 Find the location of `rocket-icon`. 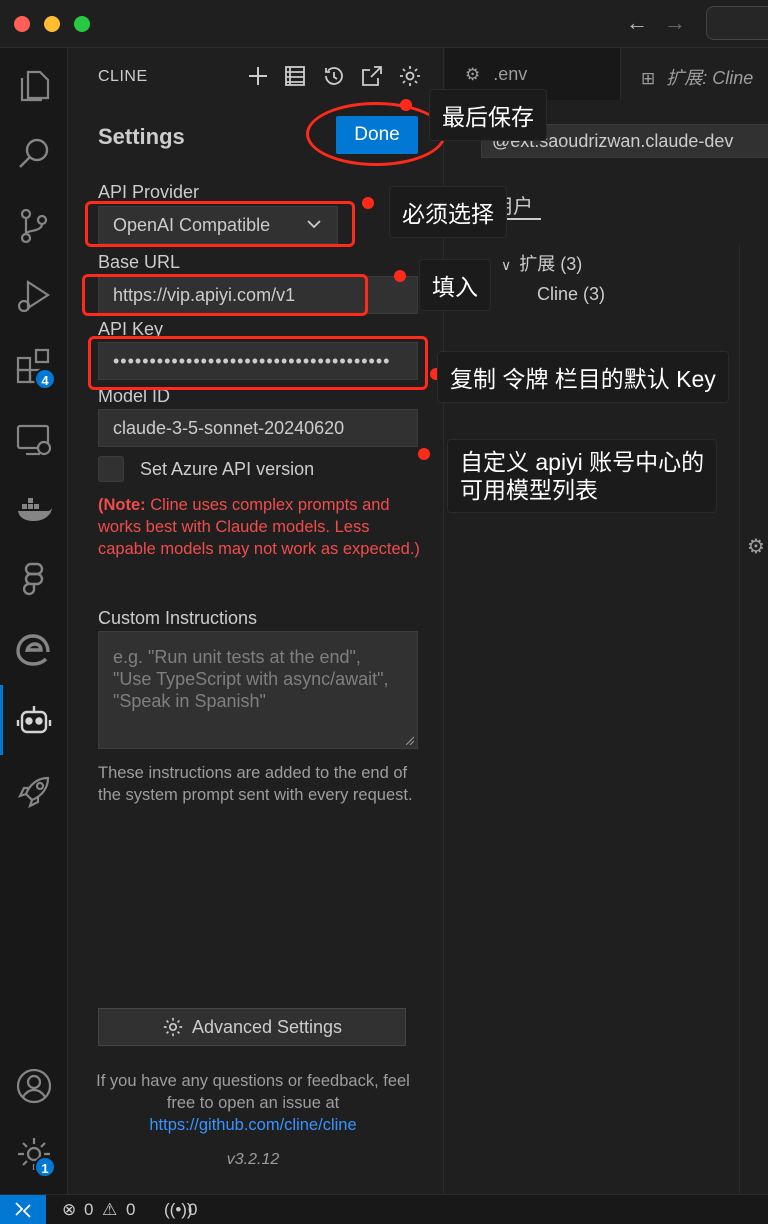

rocket-icon is located at coordinates (34, 792).